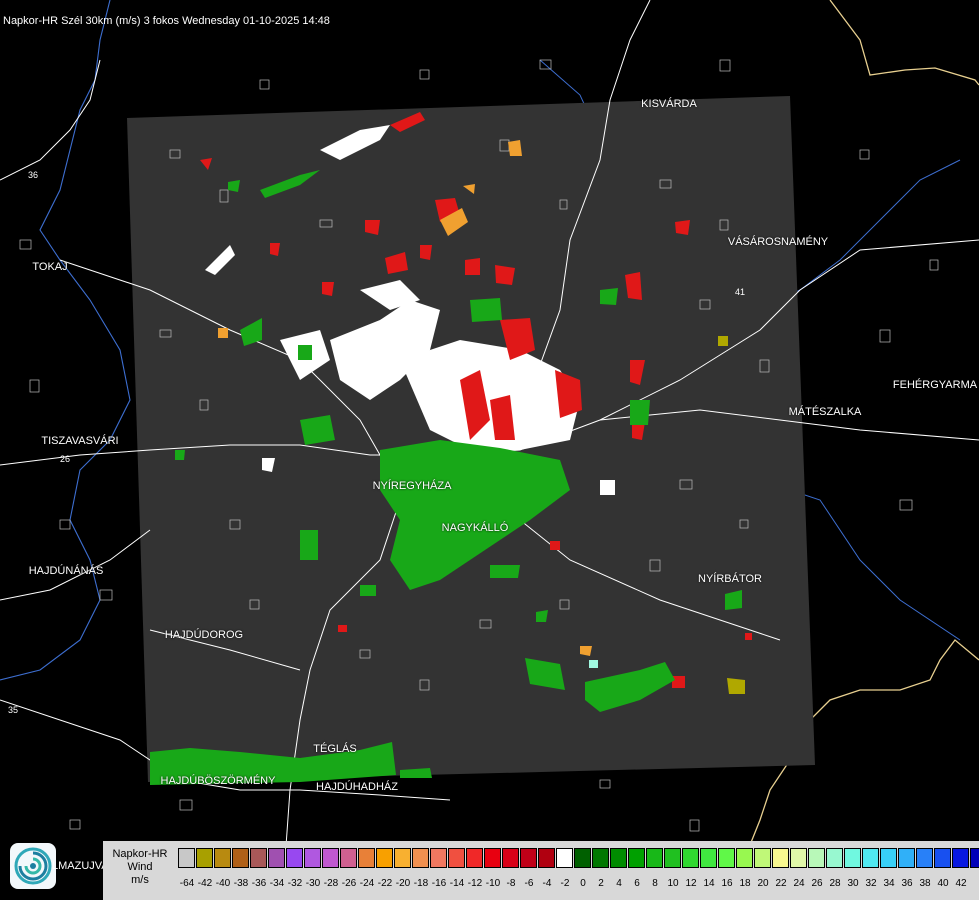 This screenshot has width=979, height=900. What do you see at coordinates (853, 883) in the screenshot?
I see `legend-tick-label: 30` at bounding box center [853, 883].